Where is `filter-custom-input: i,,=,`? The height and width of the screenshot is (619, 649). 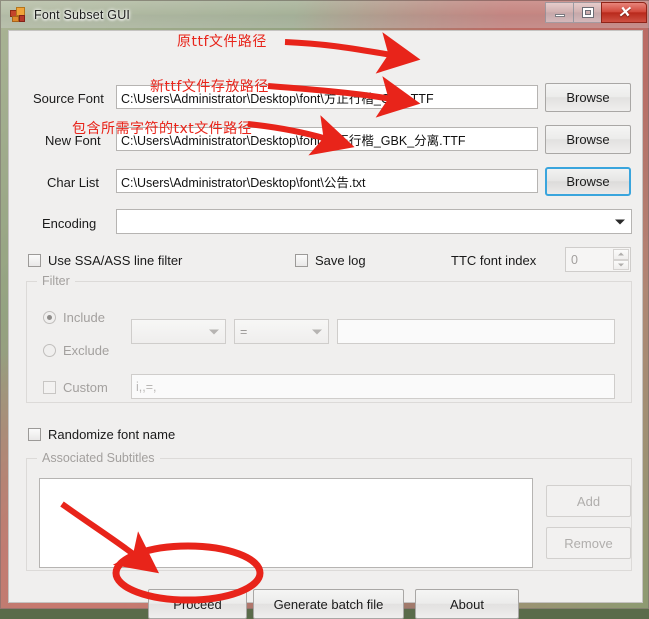
filter-custom-input: i,,=, is located at coordinates (373, 386).